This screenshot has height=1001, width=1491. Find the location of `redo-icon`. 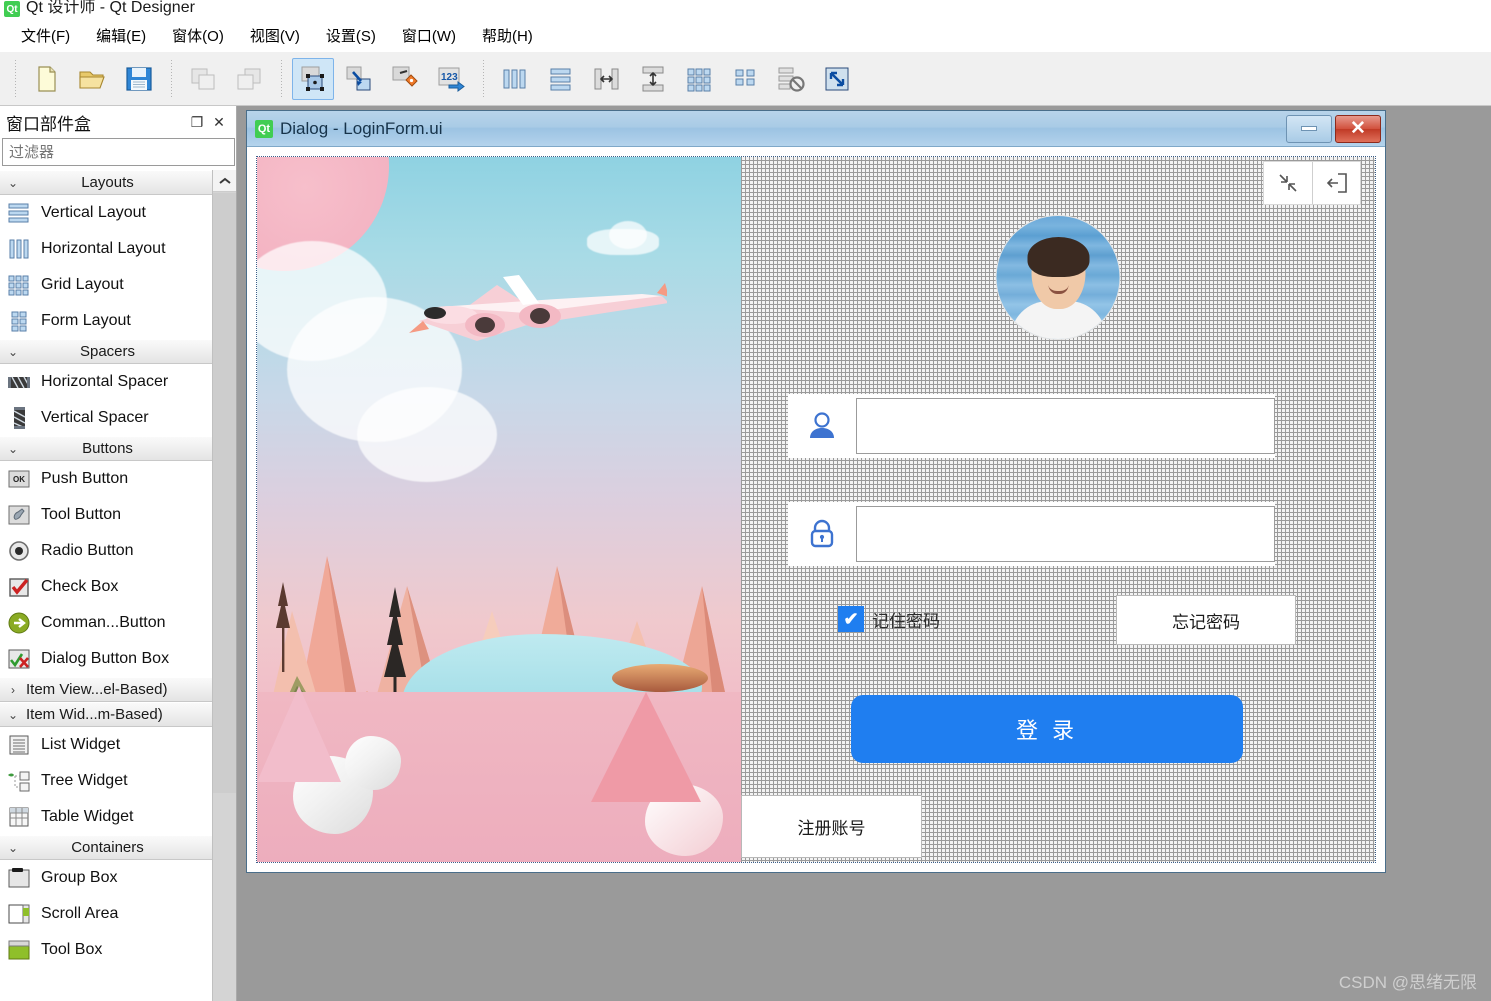

redo-icon is located at coordinates (249, 79).